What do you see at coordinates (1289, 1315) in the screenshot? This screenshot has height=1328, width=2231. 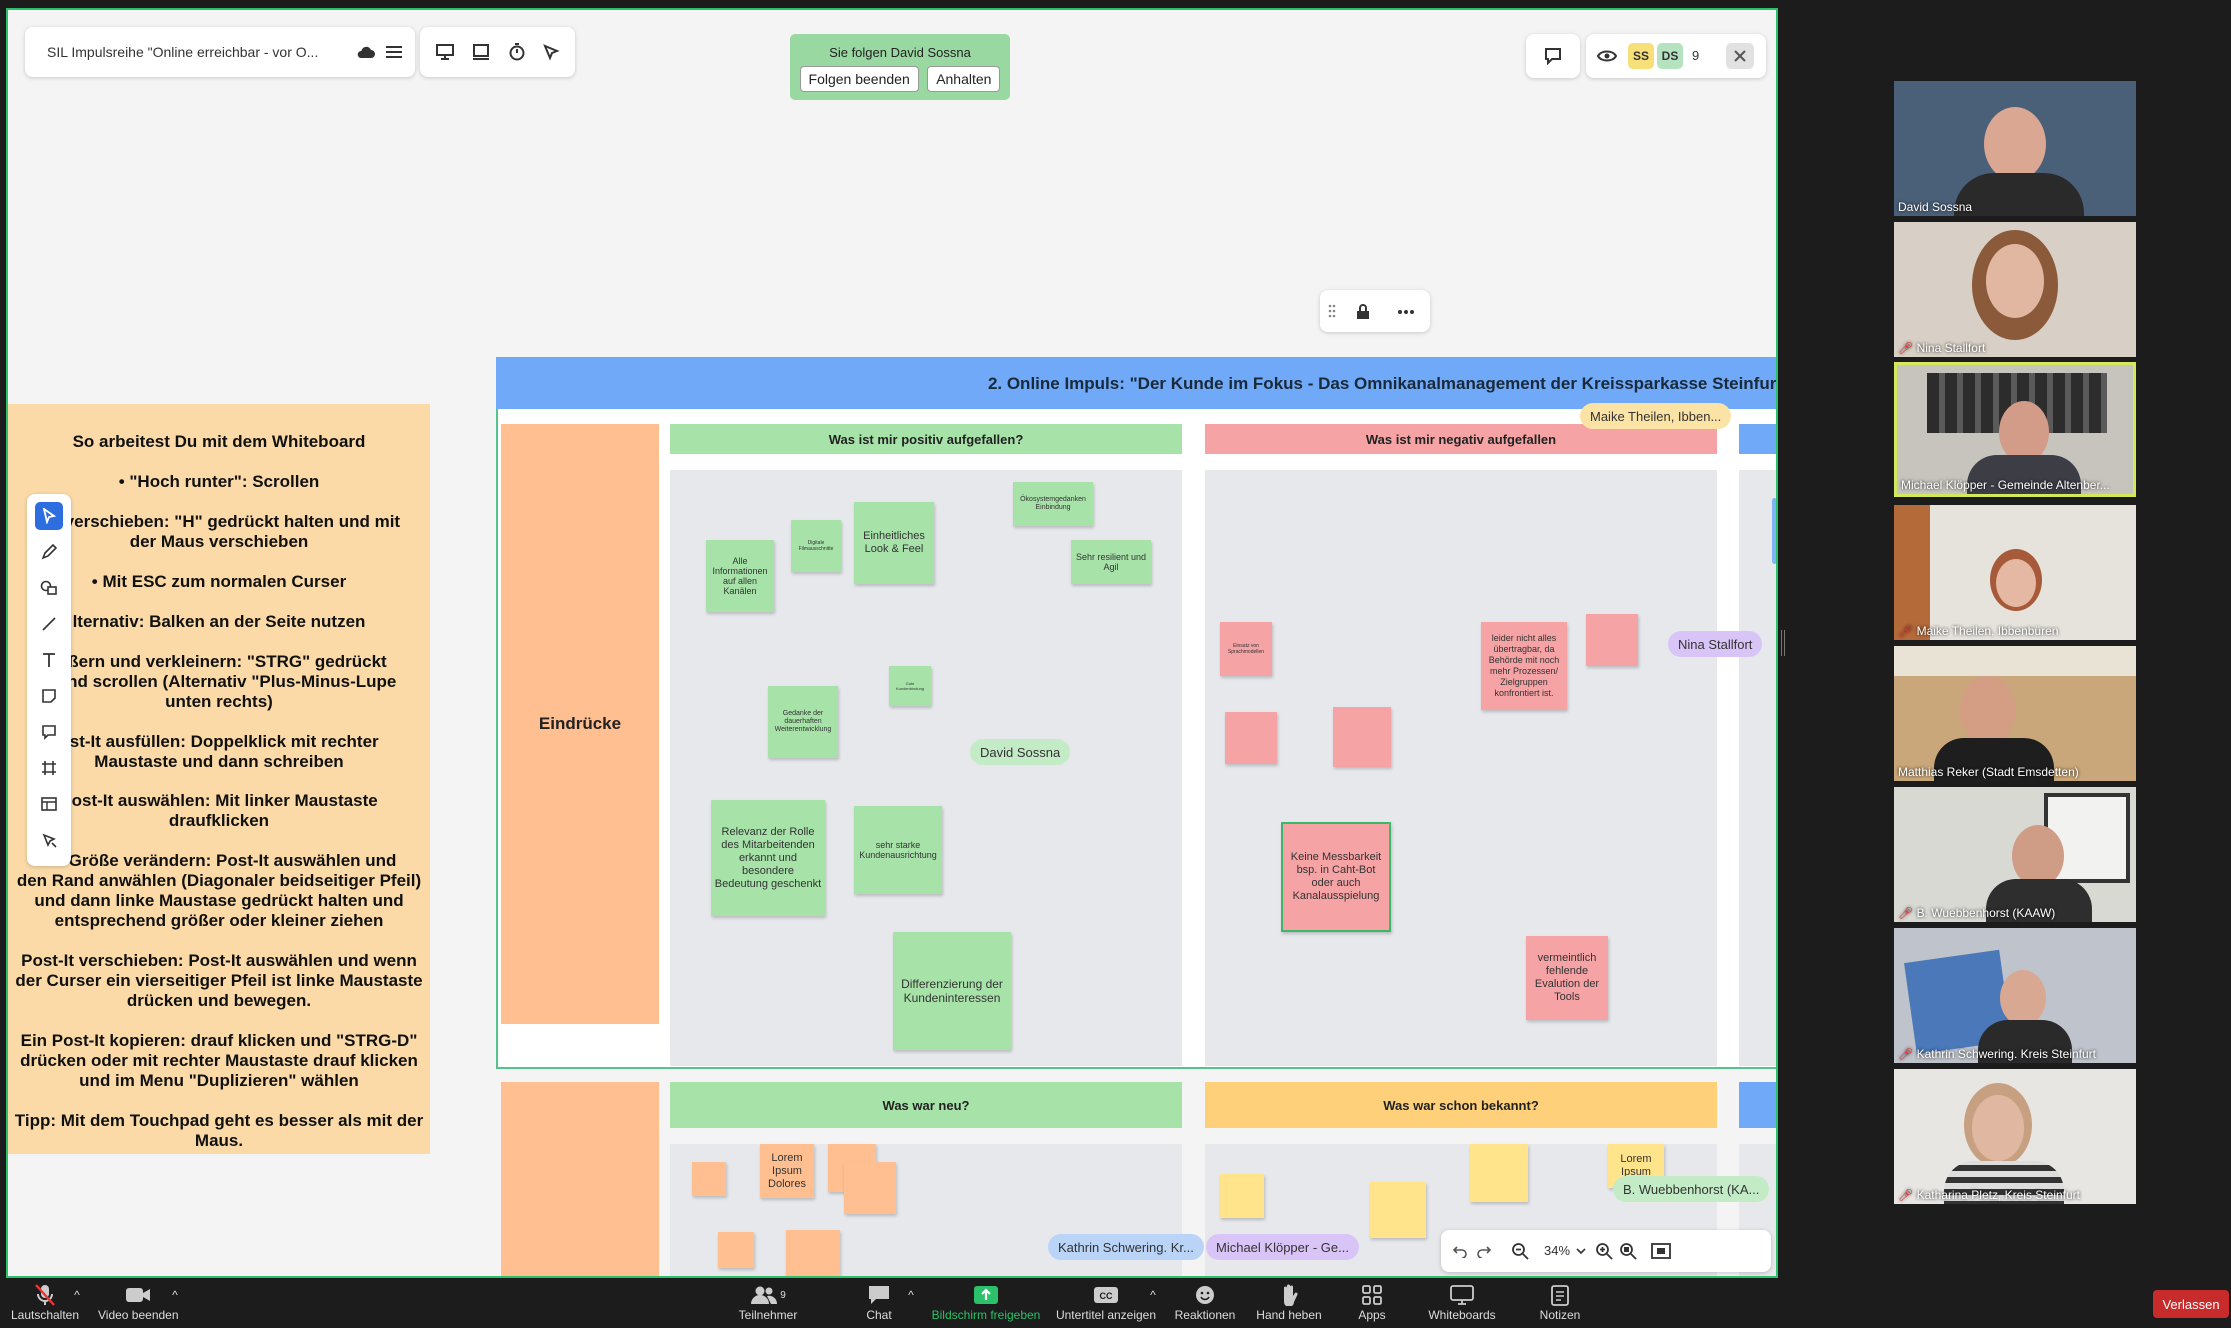 I see `raise-hand-label: Hand heben` at bounding box center [1289, 1315].